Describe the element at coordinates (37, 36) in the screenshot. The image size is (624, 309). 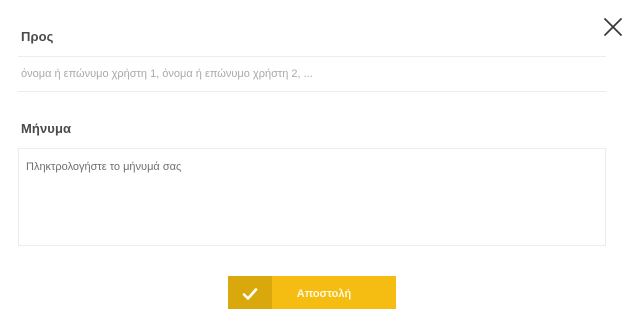
I see `to-label: Προς` at that location.